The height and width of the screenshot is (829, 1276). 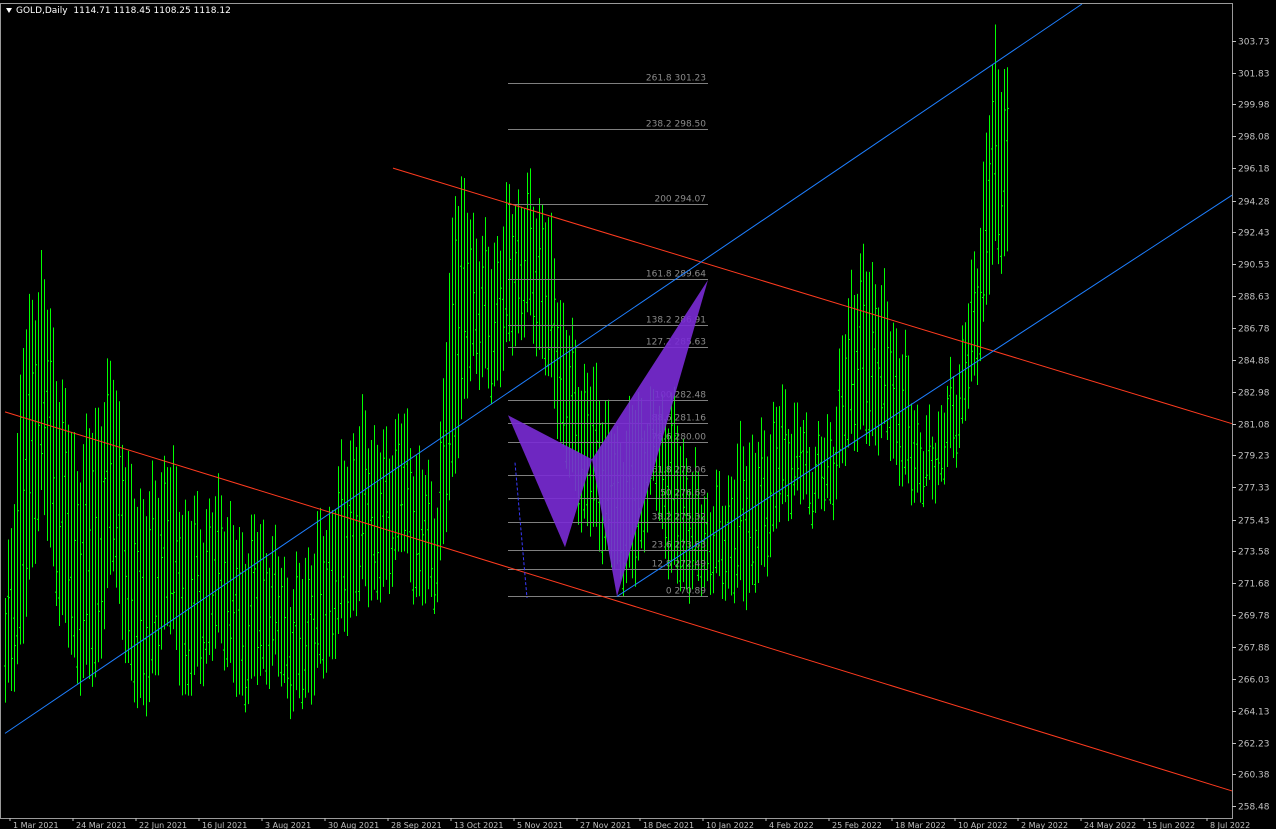 What do you see at coordinates (478, 825) in the screenshot?
I see `x-tick-label: 13 Oct 2021` at bounding box center [478, 825].